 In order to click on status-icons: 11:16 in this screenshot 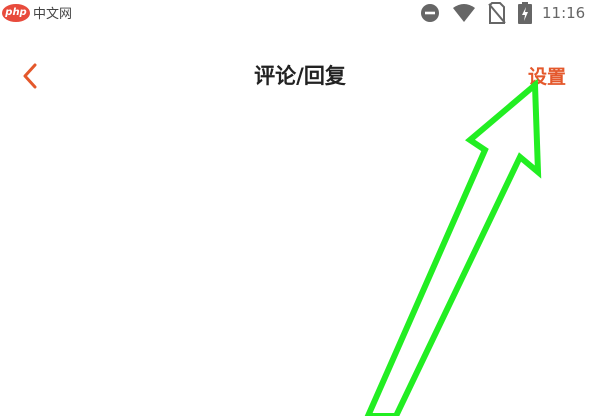, I will do `click(502, 13)`.